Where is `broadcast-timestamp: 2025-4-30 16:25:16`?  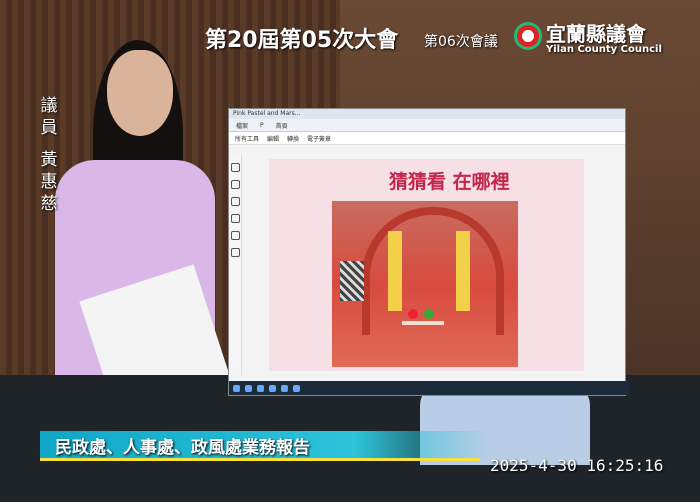
broadcast-timestamp: 2025-4-30 16:25:16 is located at coordinates (577, 465).